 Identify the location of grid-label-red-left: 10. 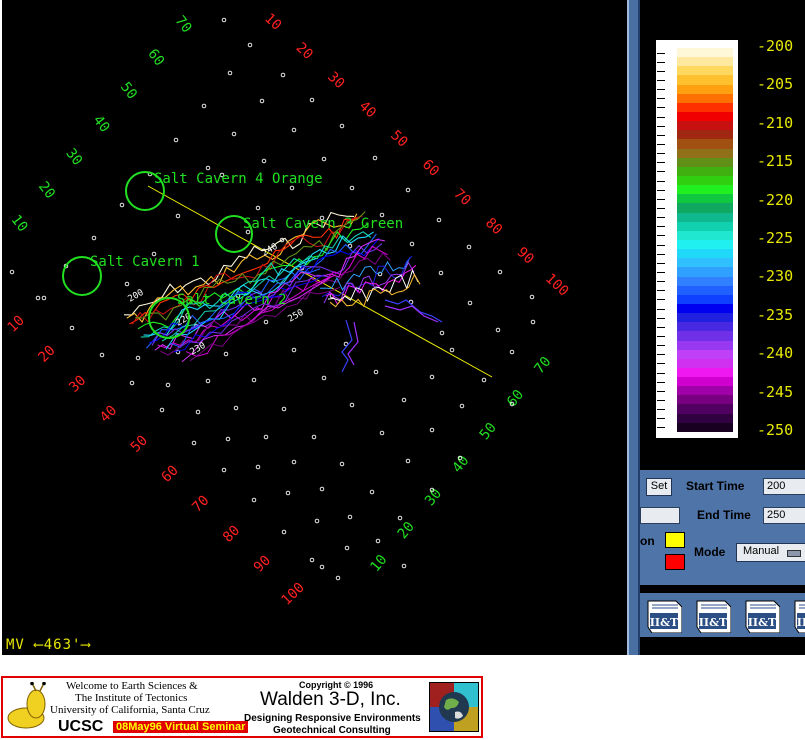
(16, 324).